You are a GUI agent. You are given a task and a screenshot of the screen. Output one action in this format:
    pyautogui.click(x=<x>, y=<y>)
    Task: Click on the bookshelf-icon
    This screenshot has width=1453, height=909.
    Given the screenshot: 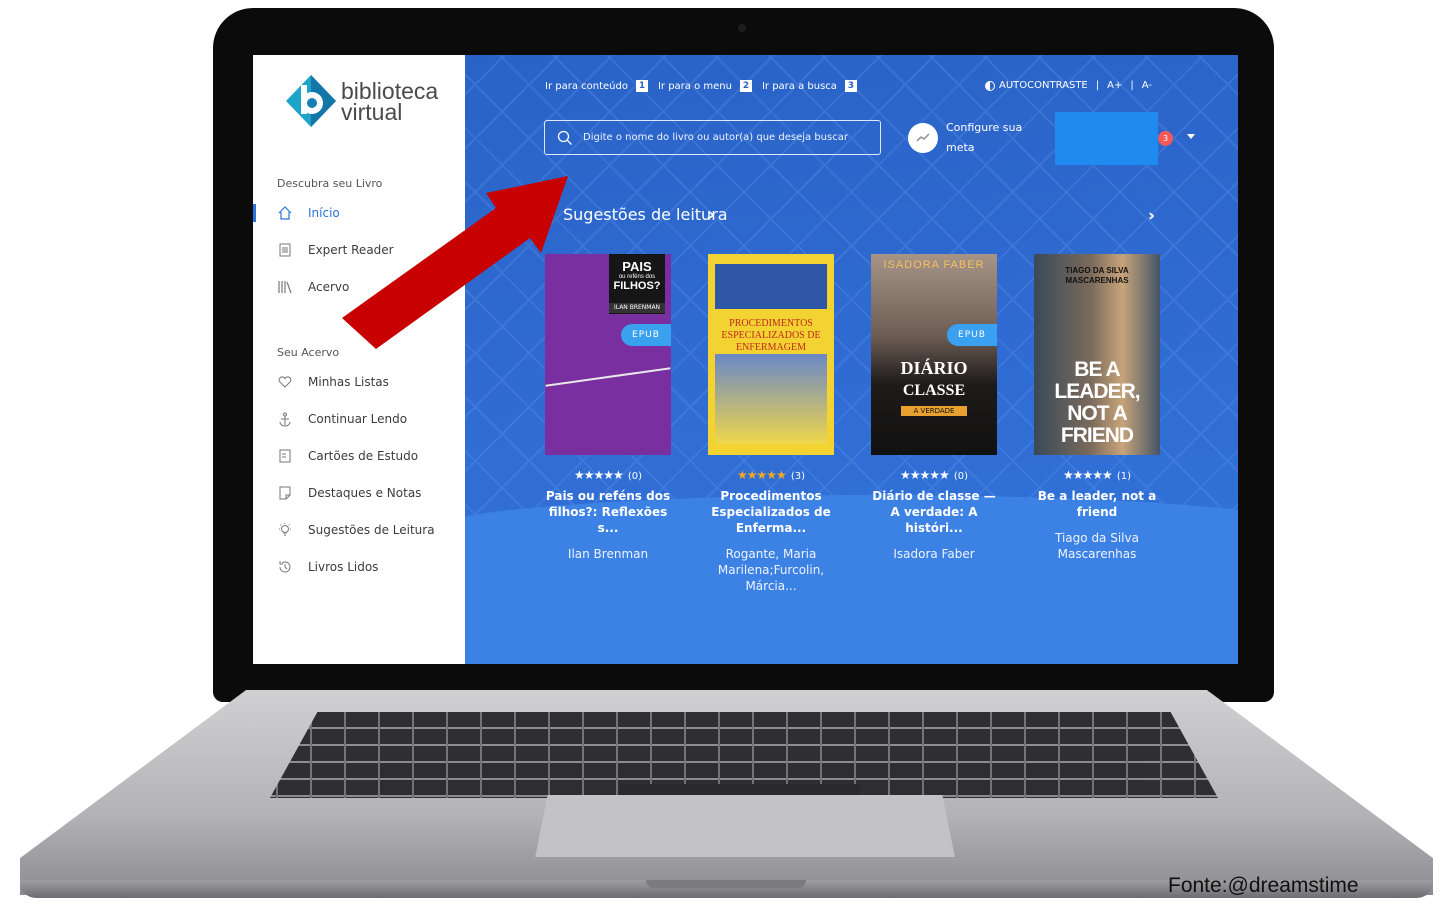 What is the action you would take?
    pyautogui.click(x=285, y=287)
    